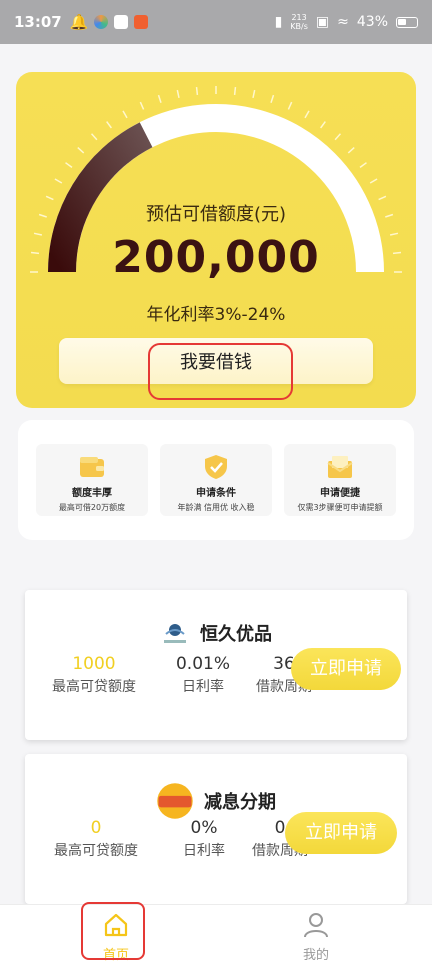 The width and height of the screenshot is (432, 964). I want to click on status-bar: 13:07 🔔 ▮ 213 KB/s ▣ ≈ 43%, so click(216, 22).